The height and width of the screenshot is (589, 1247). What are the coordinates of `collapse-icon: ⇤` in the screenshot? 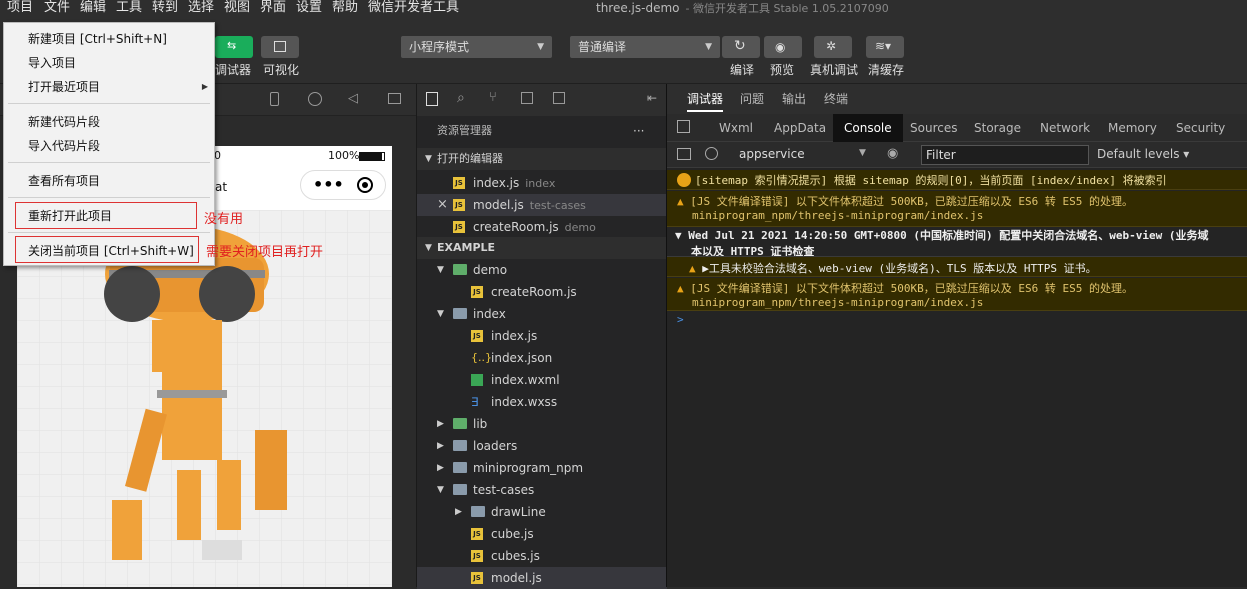 It's located at (652, 98).